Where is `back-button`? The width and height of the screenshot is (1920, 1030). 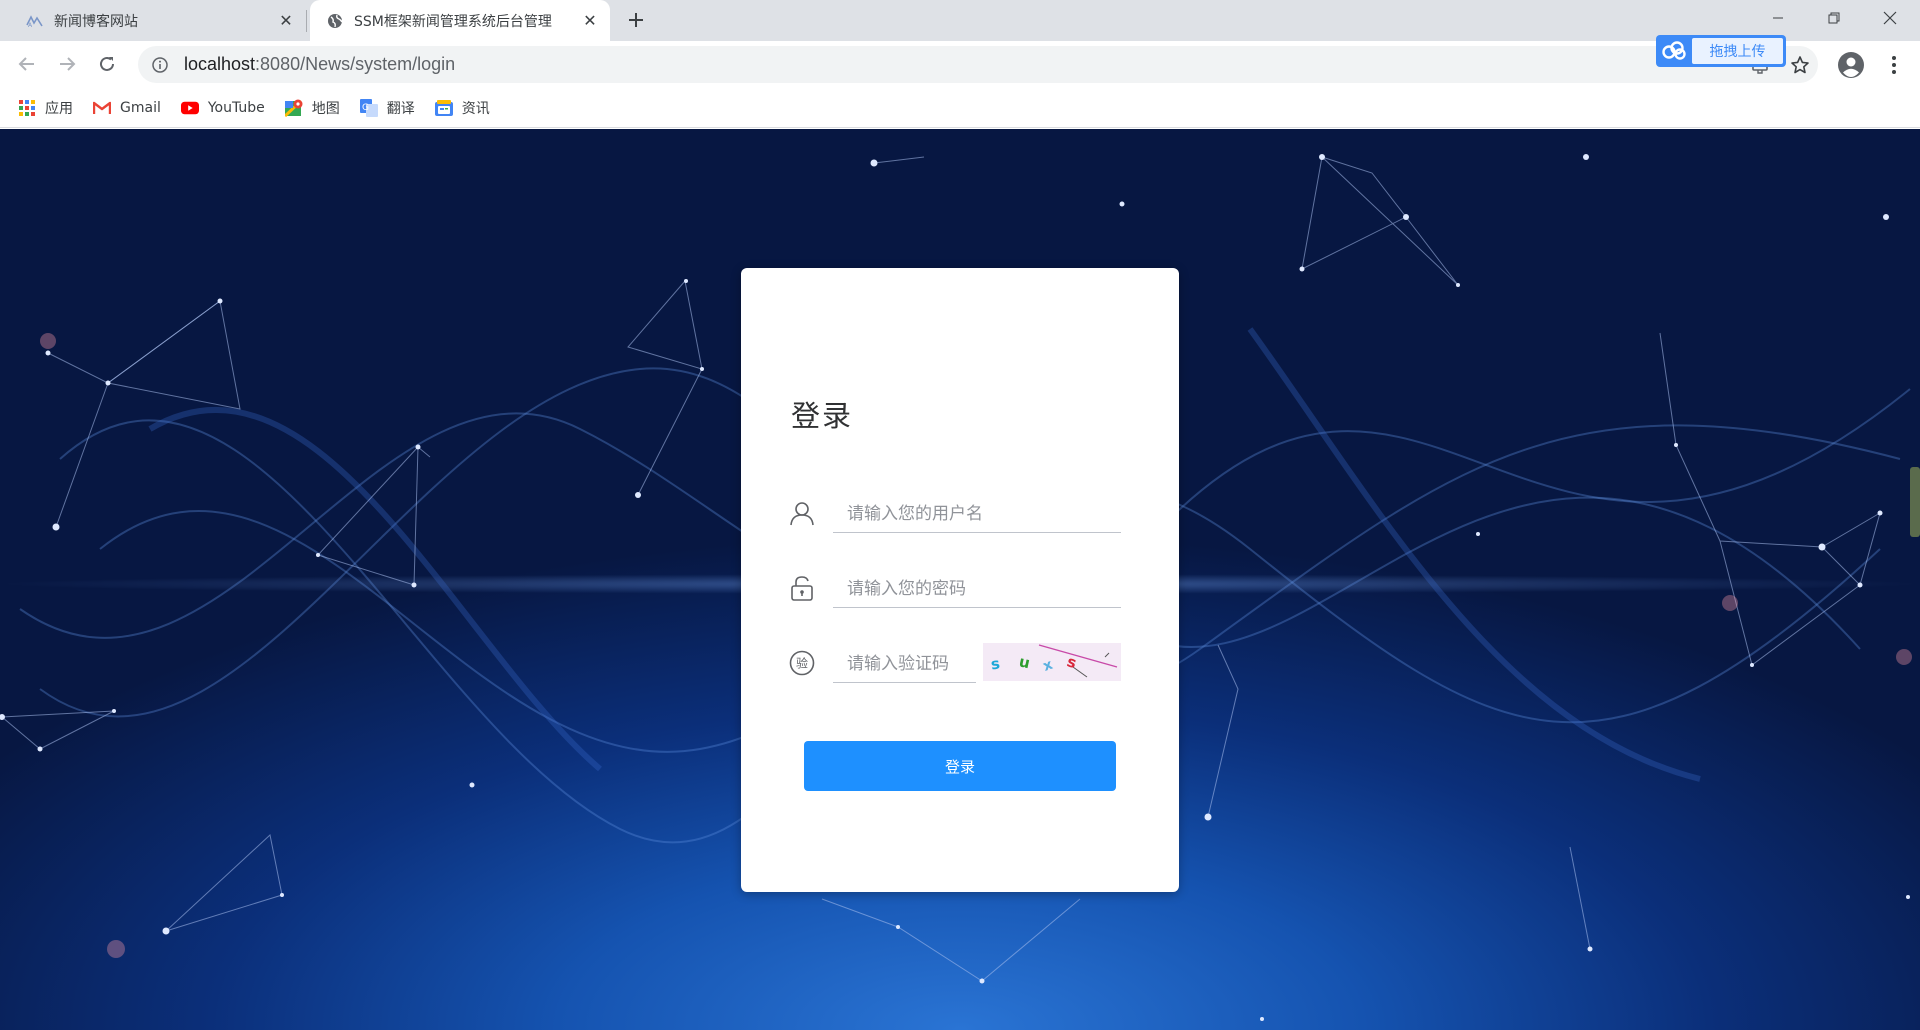
back-button is located at coordinates (27, 64).